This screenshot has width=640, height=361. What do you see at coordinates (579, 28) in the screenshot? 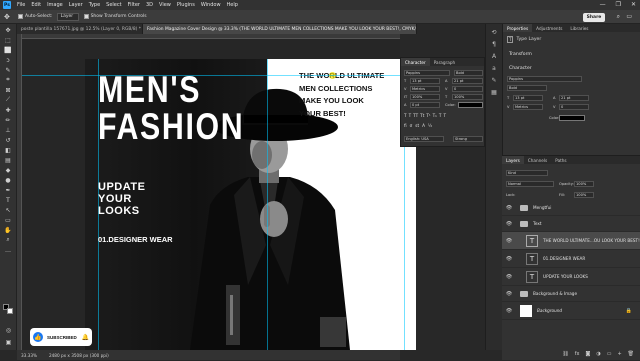
I see `tab-libraries: Libraries` at bounding box center [579, 28].